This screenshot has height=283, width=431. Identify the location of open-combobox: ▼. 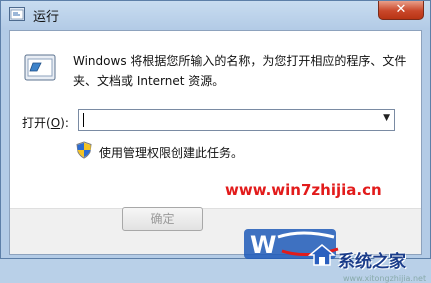
(236, 120).